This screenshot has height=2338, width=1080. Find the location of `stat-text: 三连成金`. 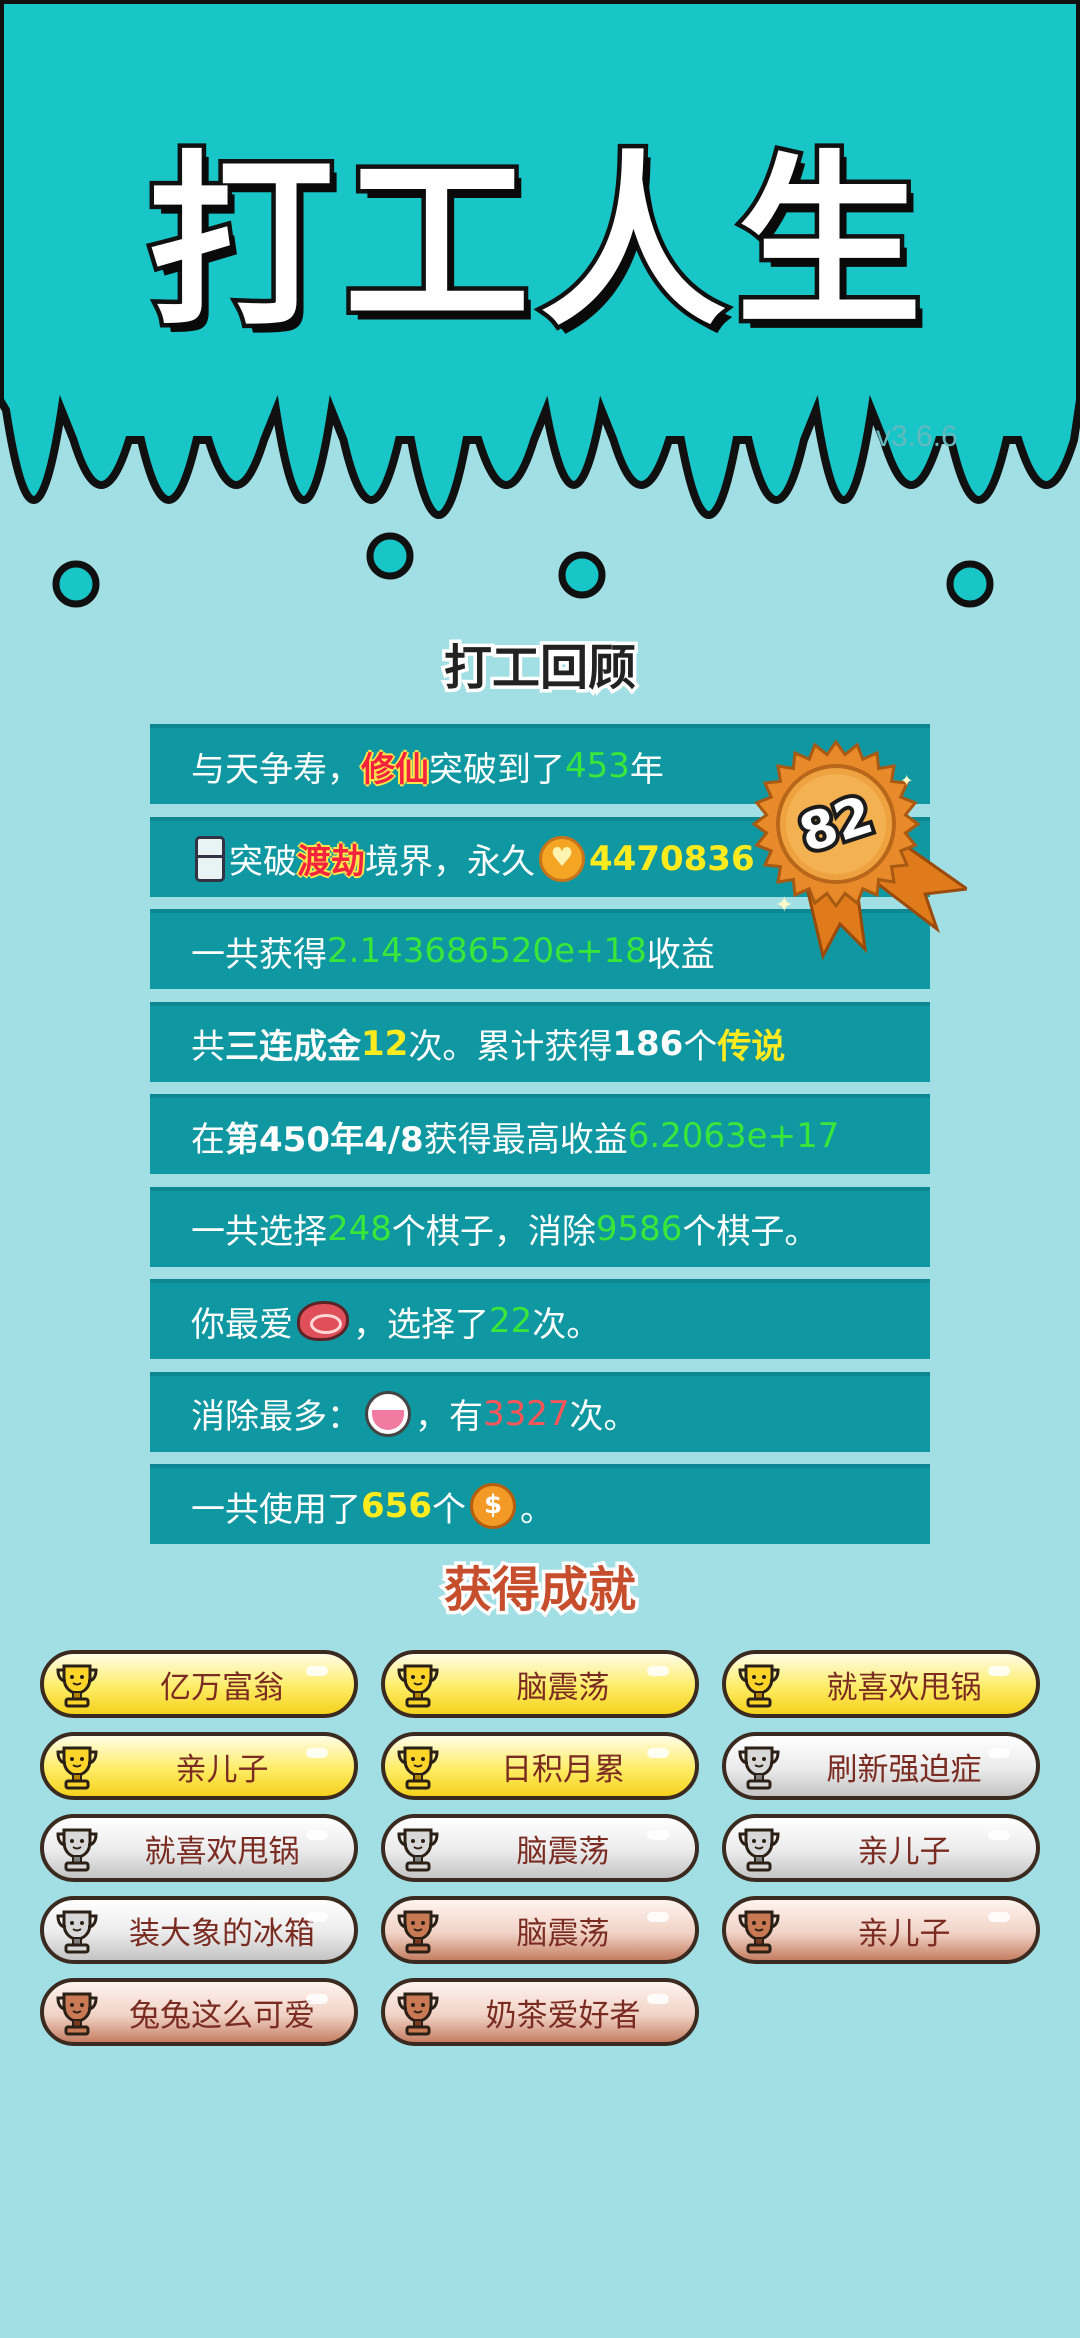

stat-text: 三连成金 is located at coordinates (293, 1047).